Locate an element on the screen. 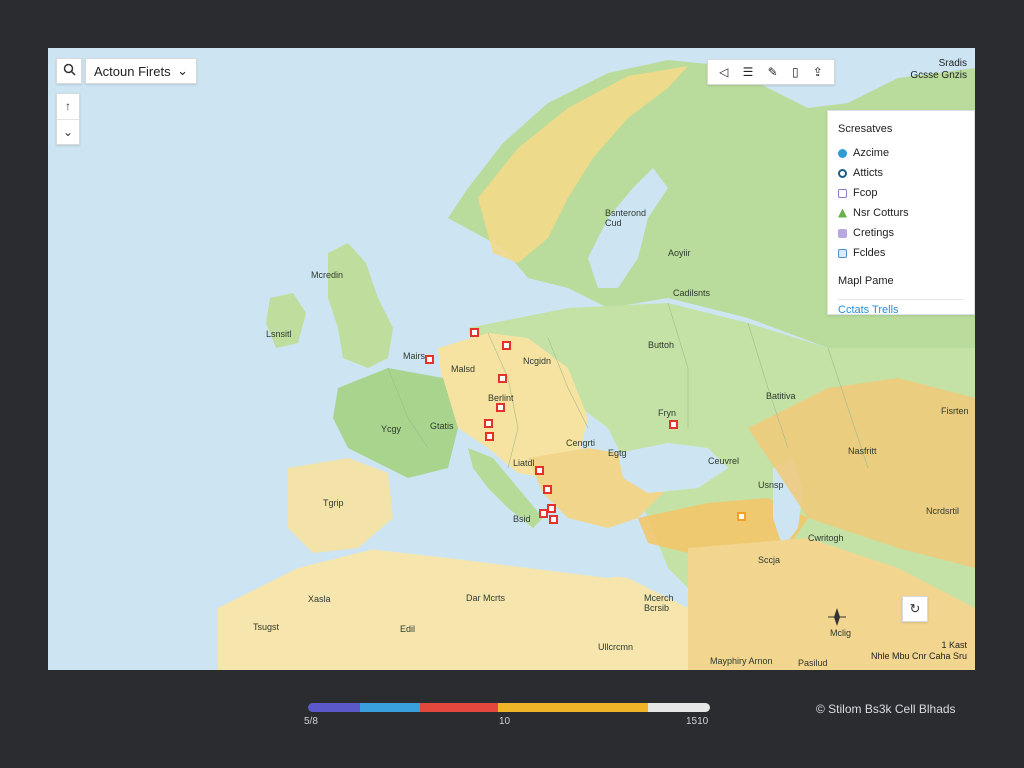 The width and height of the screenshot is (1024, 768). map-label: Usnsp is located at coordinates (771, 485).